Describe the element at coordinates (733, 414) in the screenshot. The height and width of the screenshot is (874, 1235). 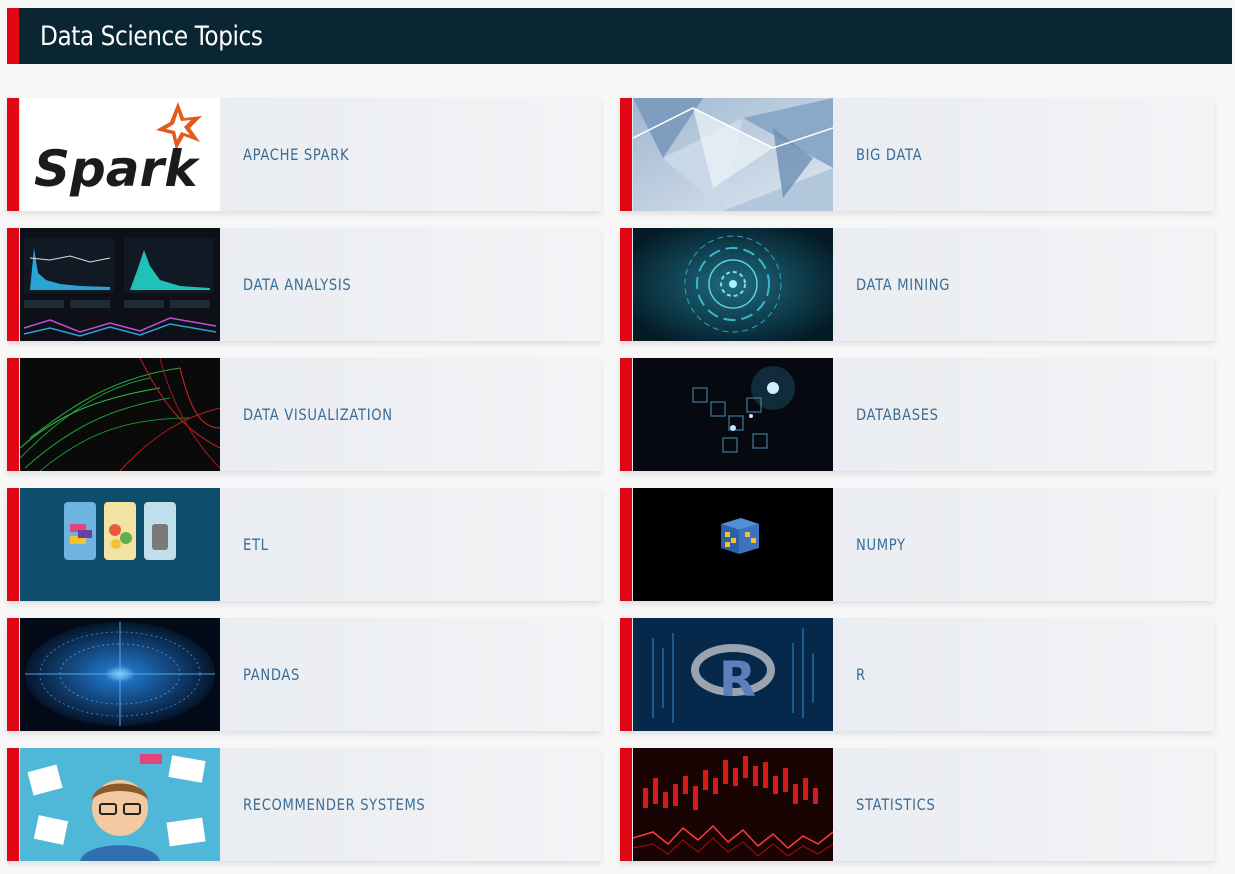
I see `databases-image` at that location.